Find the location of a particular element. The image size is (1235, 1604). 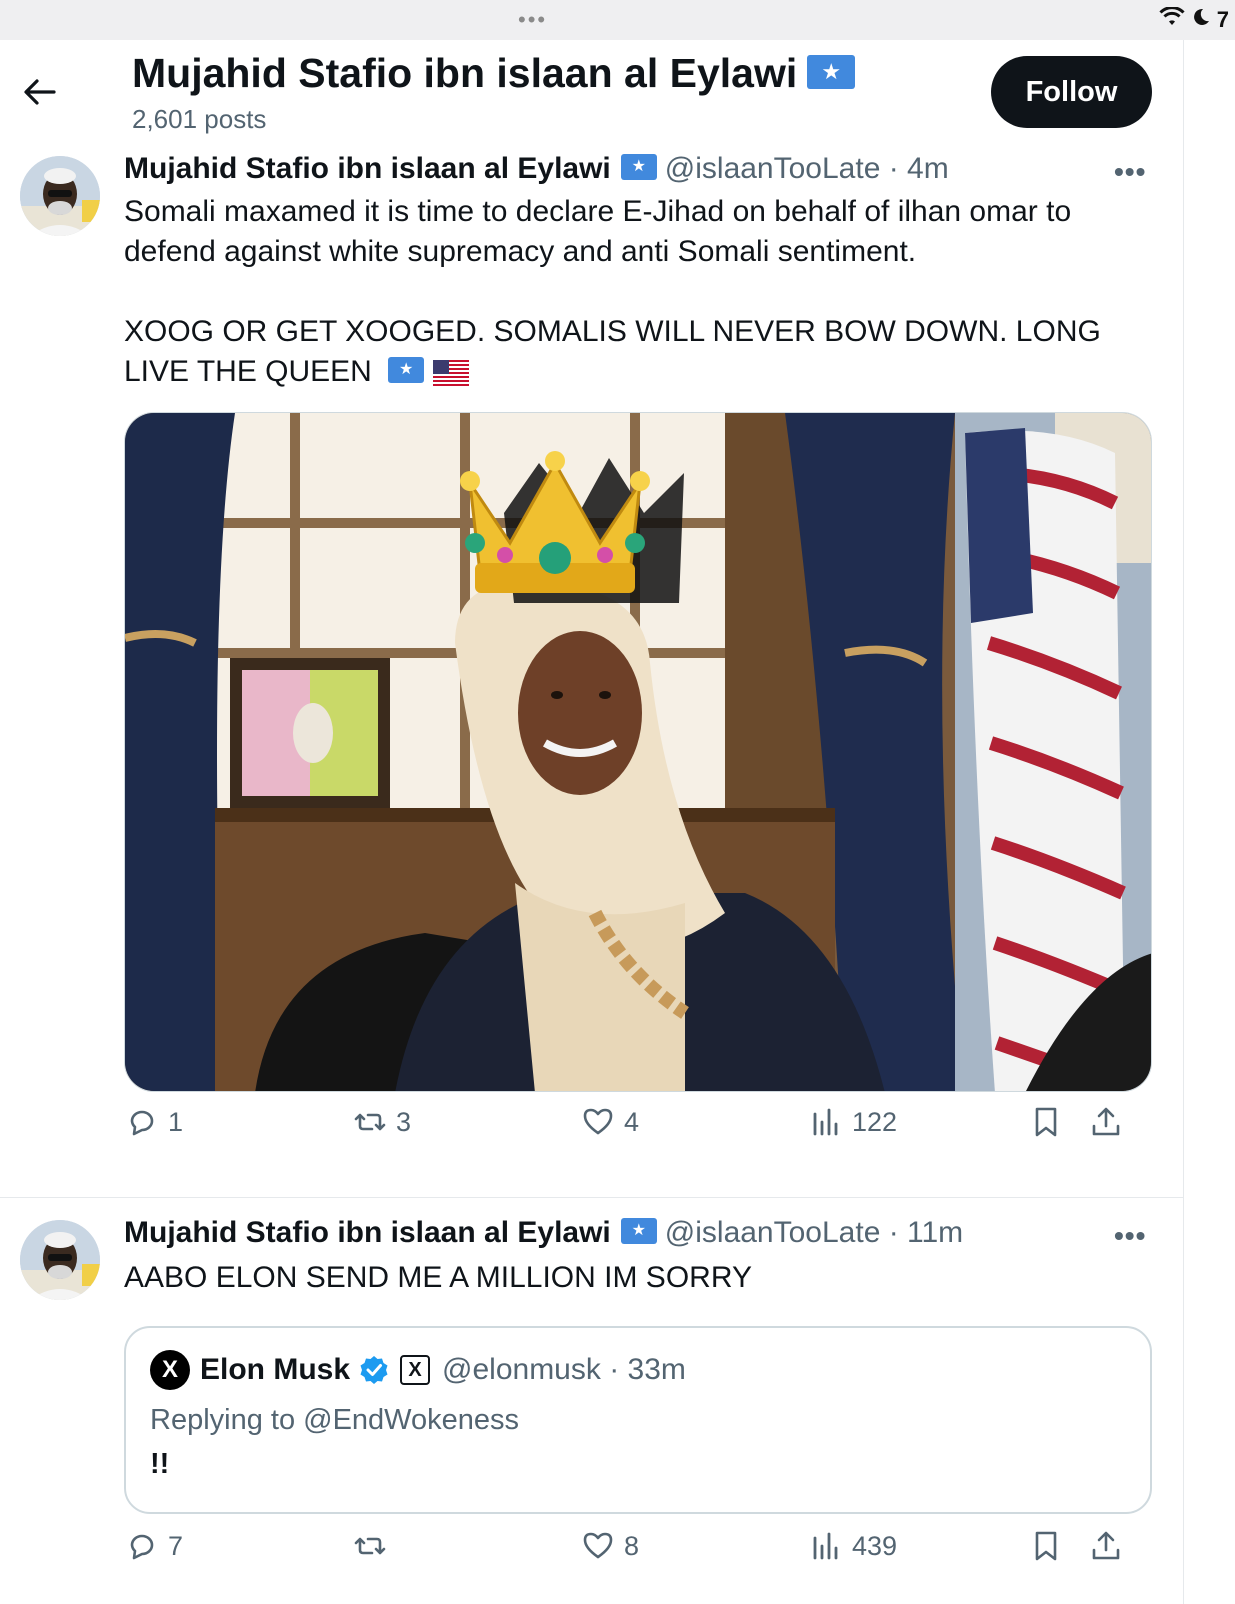

moon-icon is located at coordinates (1201, 20).